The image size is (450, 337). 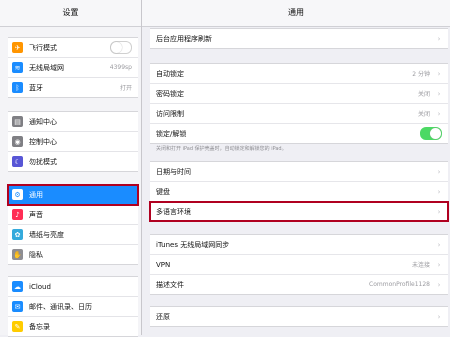 I want to click on passcode-lock-value: 关闭, so click(x=423, y=94).